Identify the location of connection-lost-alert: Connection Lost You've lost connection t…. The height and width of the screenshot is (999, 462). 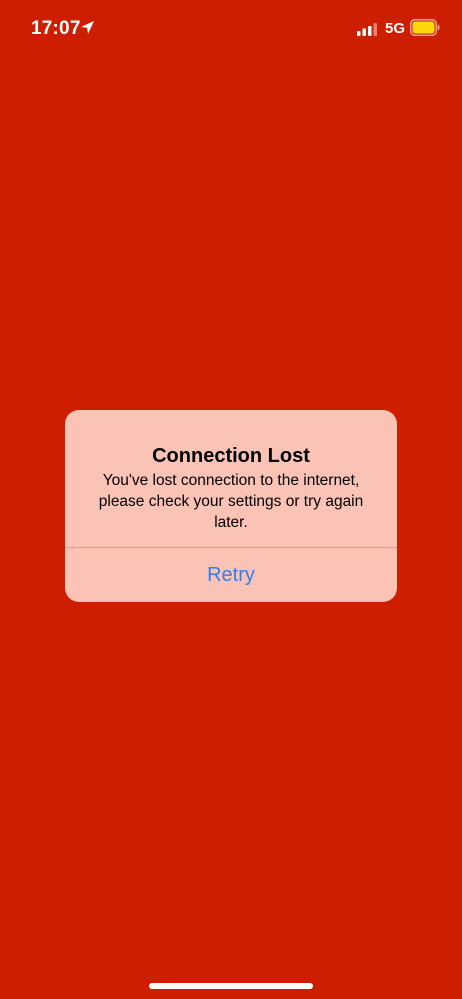
(231, 506).